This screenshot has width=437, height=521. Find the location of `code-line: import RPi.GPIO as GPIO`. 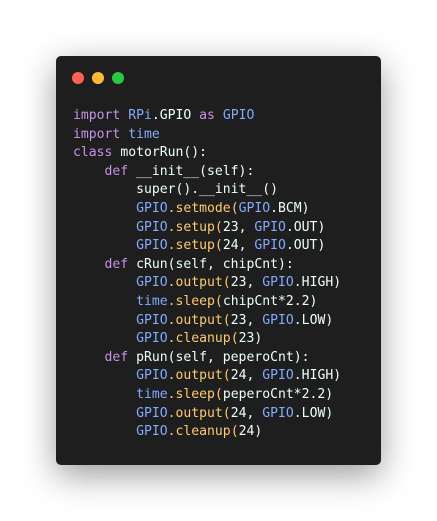

code-line: import RPi.GPIO as GPIO is located at coordinates (207, 116).